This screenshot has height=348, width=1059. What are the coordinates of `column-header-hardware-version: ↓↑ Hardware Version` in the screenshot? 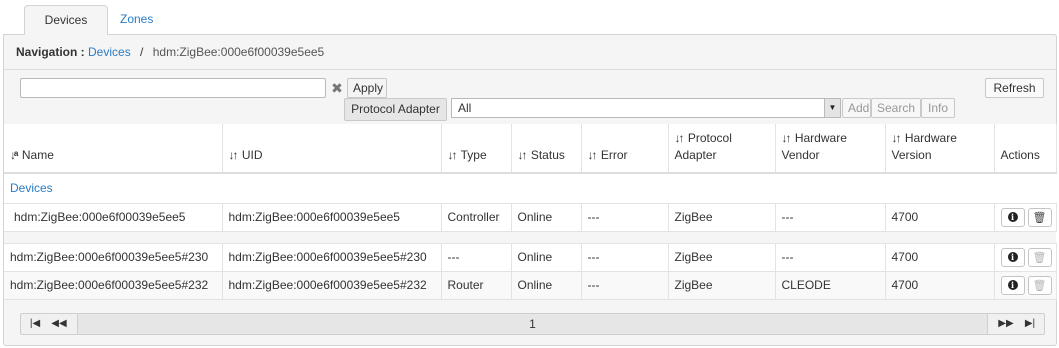 It's located at (940, 149).